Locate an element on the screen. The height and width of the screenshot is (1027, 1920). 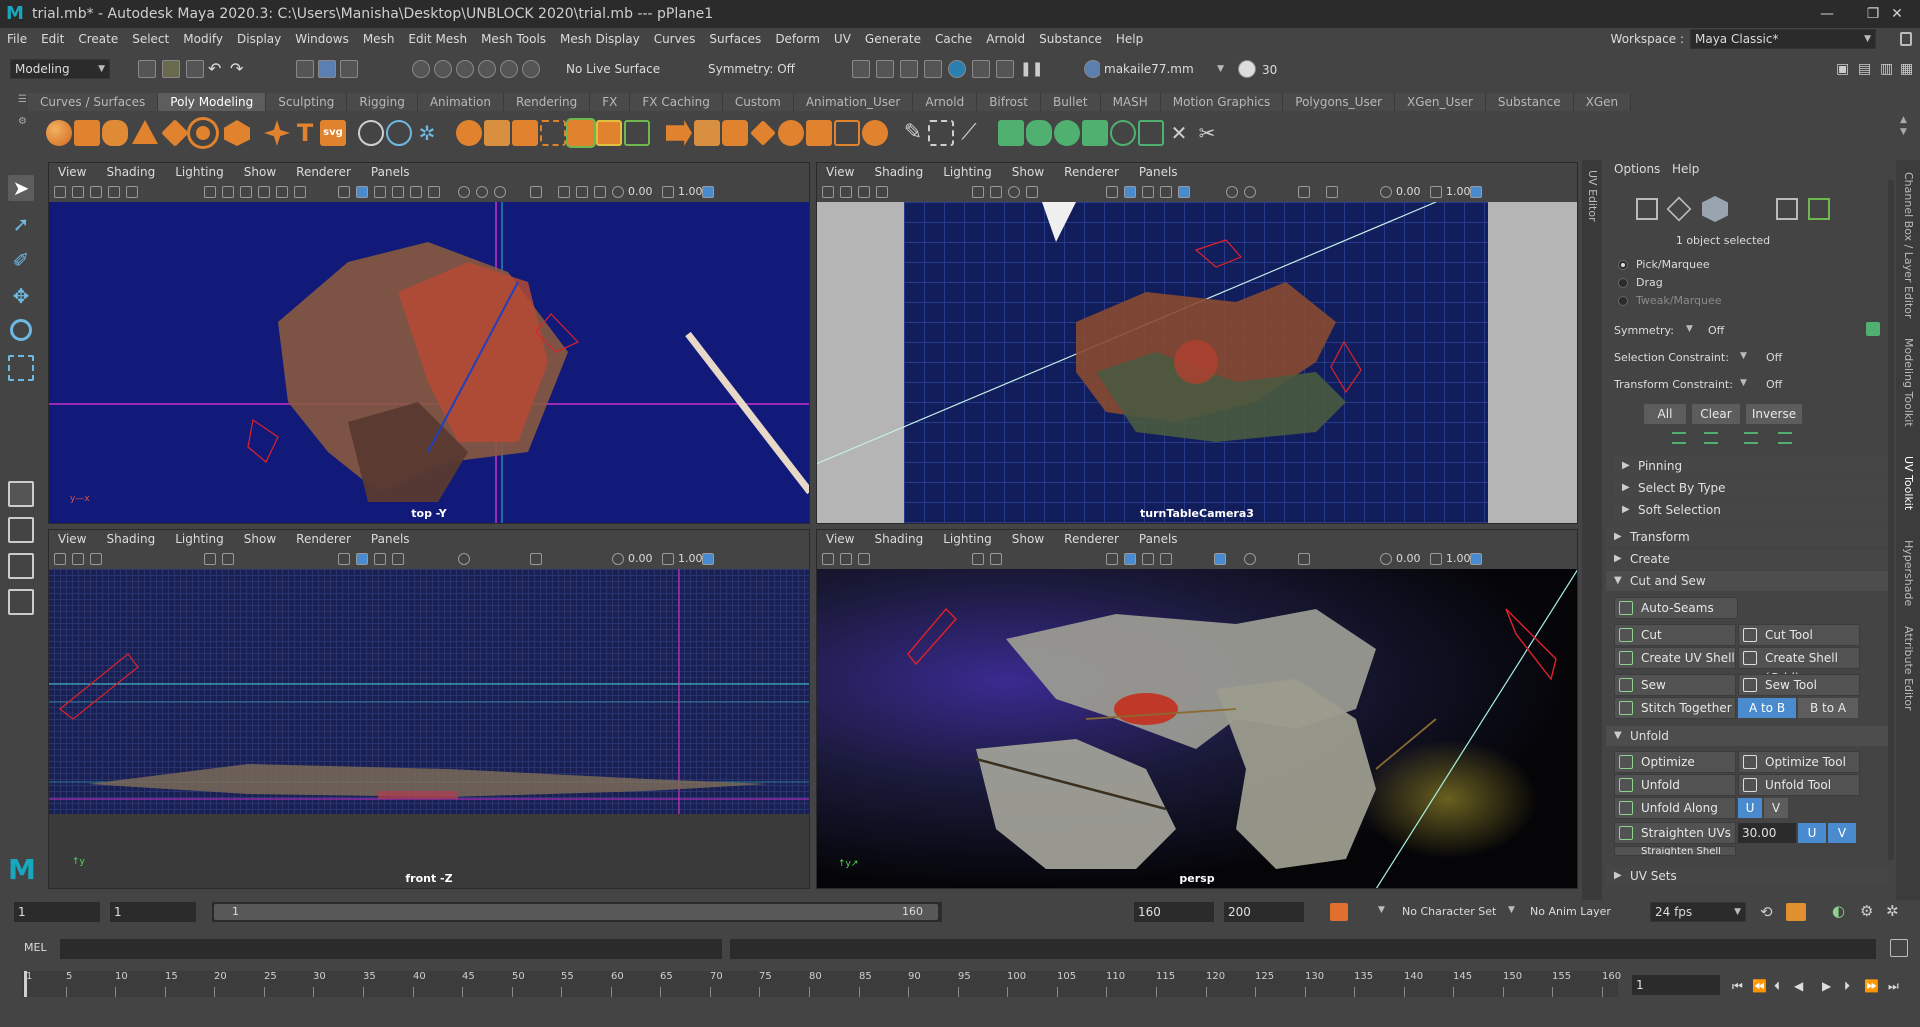
select-component-icon is located at coordinates (349, 69).